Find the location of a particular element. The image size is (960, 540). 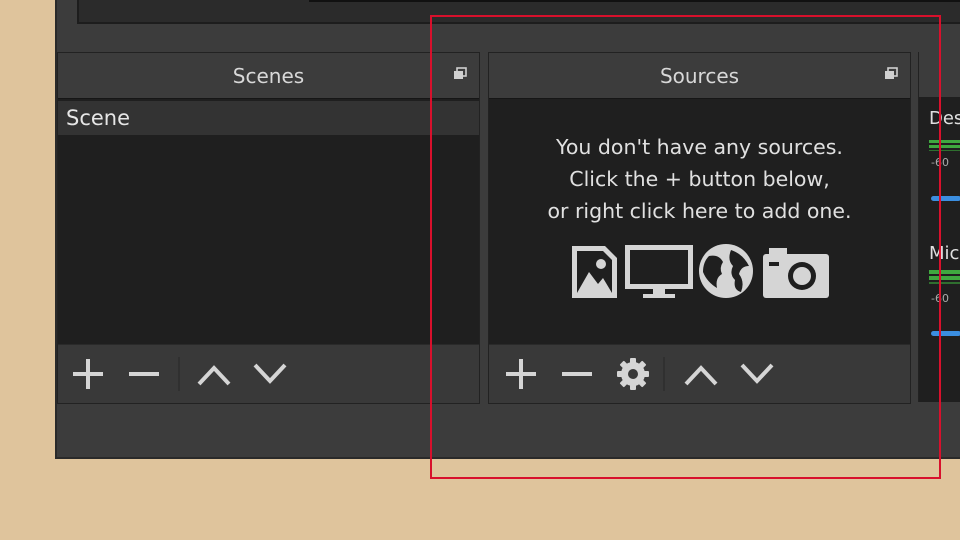

empty-message-line: You don't have any sources. is located at coordinates (699, 147).